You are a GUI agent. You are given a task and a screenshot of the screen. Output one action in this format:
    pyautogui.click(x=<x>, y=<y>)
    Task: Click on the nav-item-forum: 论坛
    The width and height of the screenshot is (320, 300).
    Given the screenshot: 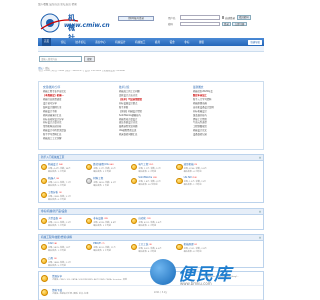 What is the action you would take?
    pyautogui.click(x=63, y=42)
    